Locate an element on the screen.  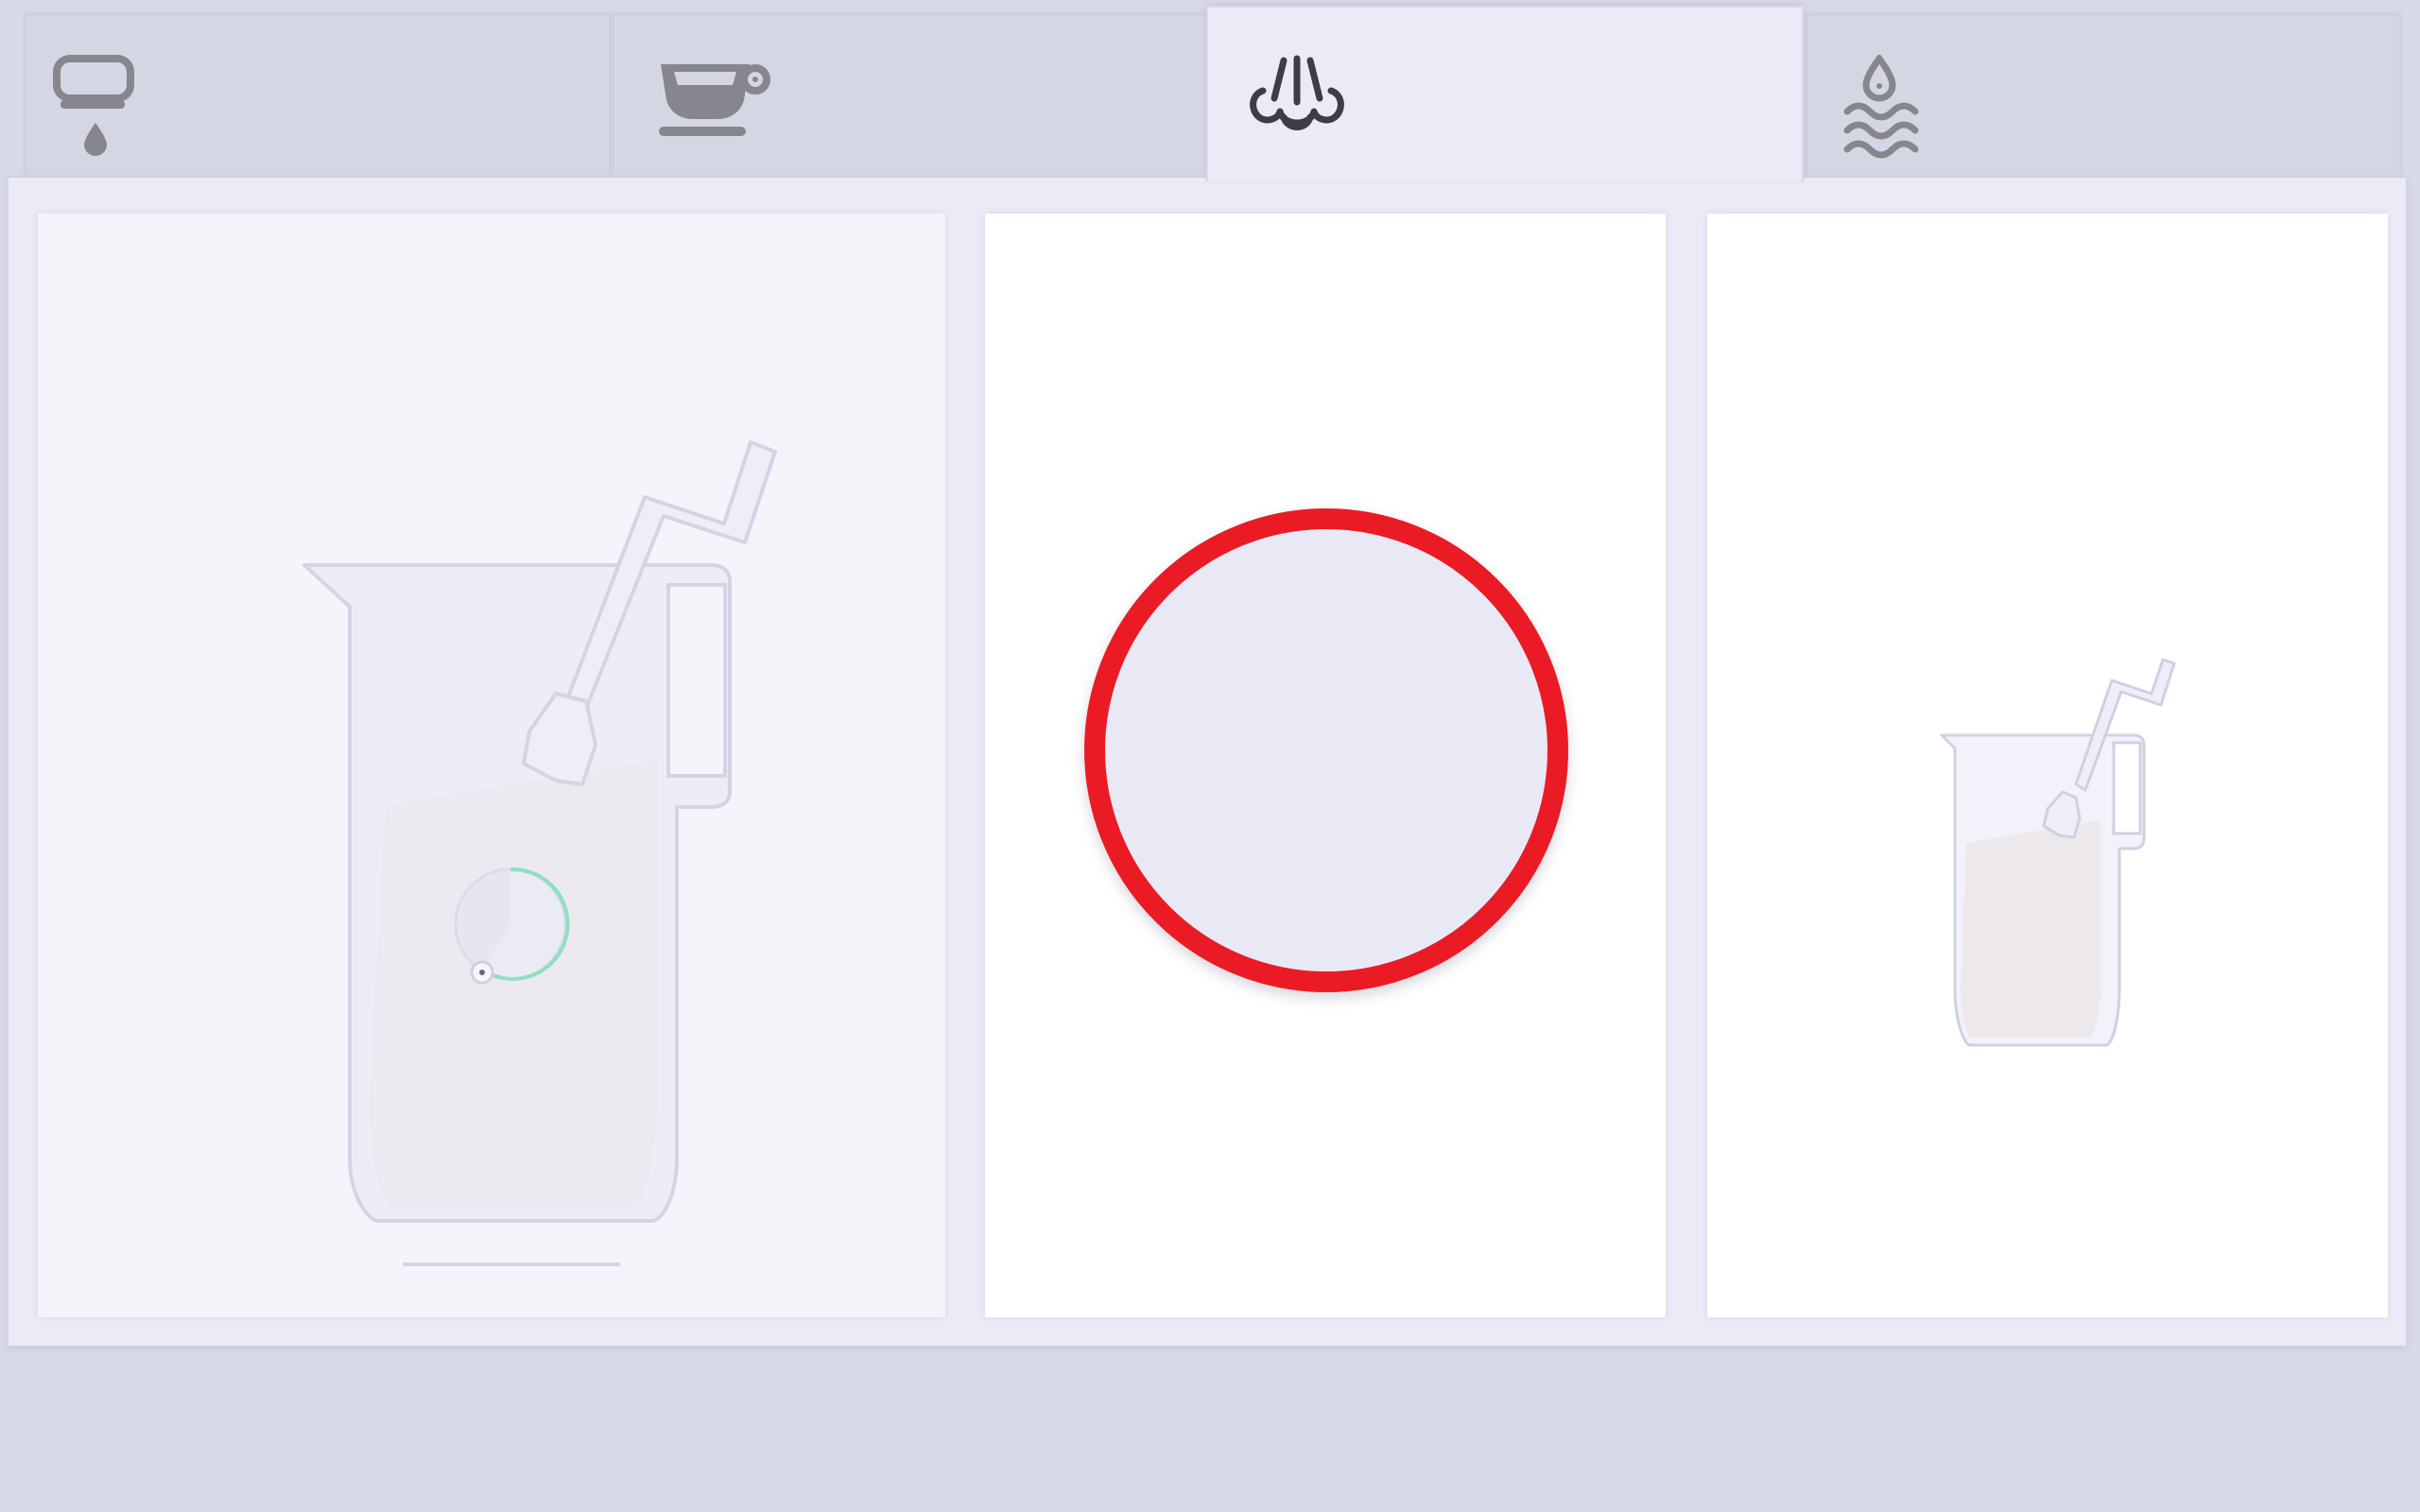
tab-steam is located at coordinates (1505, 93).